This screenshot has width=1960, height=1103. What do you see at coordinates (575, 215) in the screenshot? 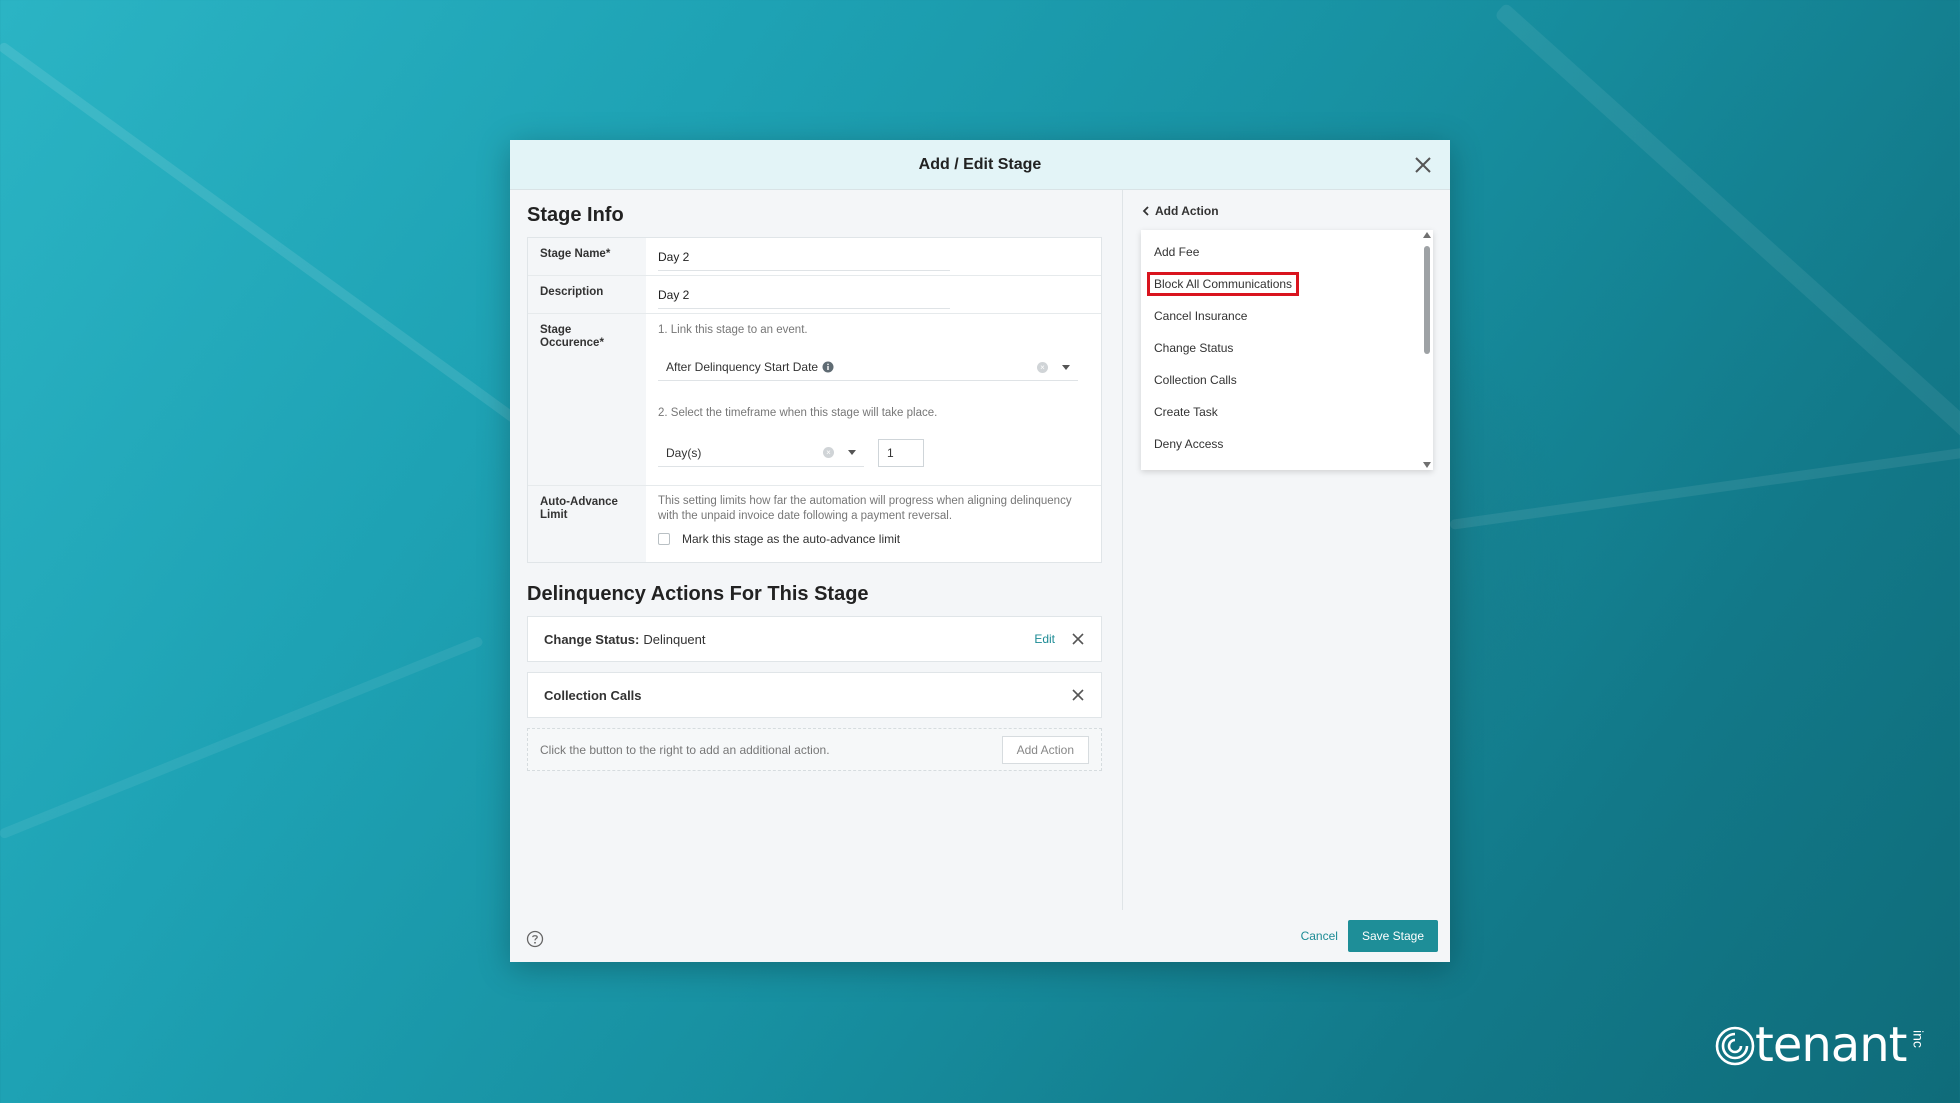
I see `stage-info-title: Stage Info` at bounding box center [575, 215].